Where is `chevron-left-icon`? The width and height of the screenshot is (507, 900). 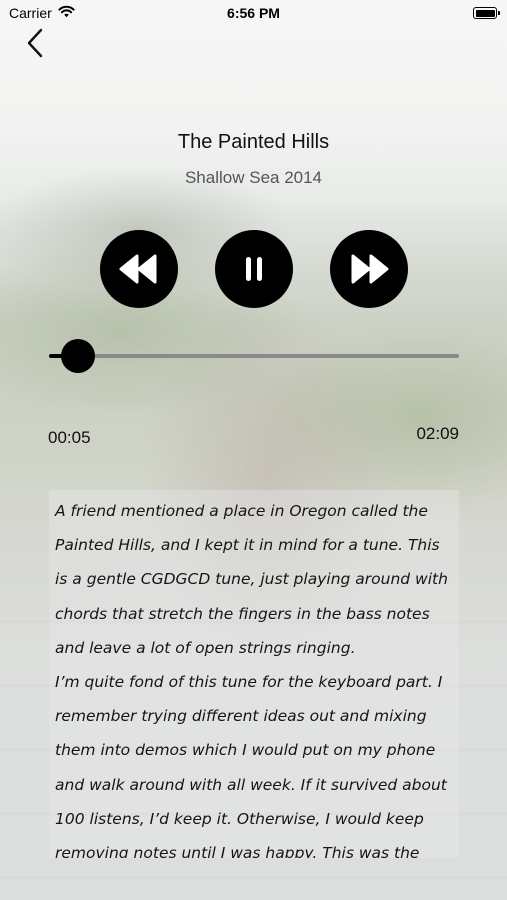
chevron-left-icon is located at coordinates (35, 43).